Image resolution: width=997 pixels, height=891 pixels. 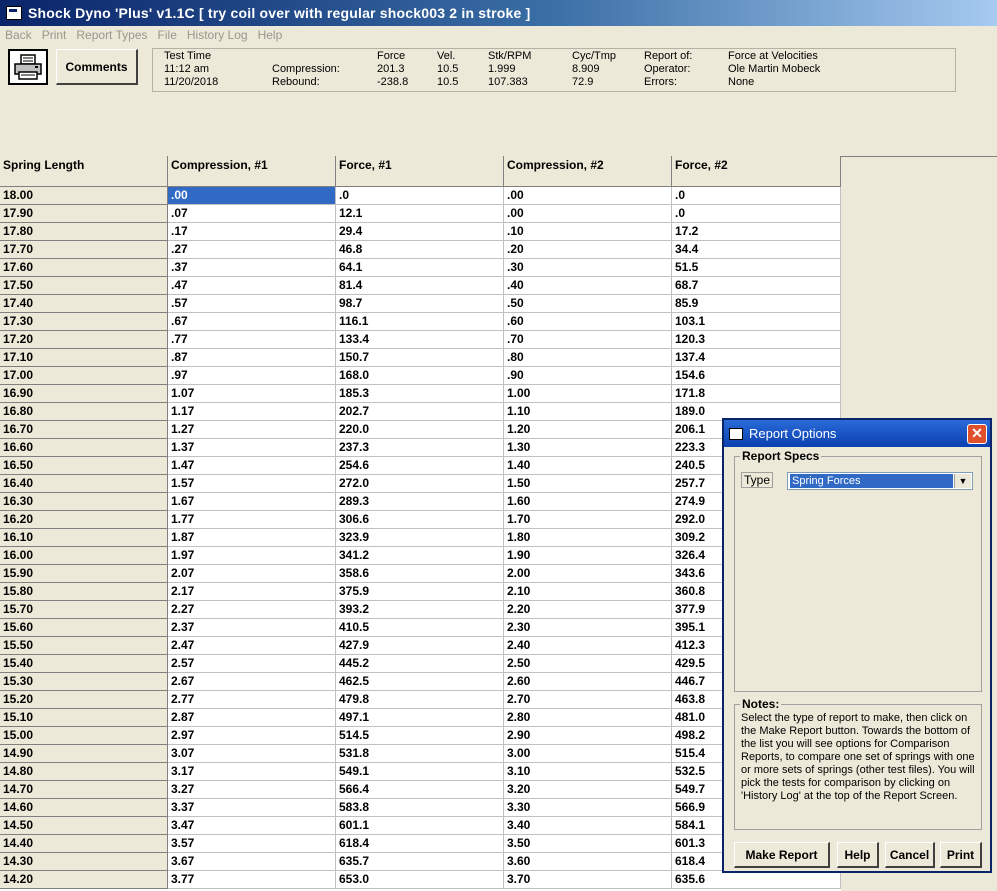 I want to click on spring-length-cell: 16.10, so click(x=84, y=538).